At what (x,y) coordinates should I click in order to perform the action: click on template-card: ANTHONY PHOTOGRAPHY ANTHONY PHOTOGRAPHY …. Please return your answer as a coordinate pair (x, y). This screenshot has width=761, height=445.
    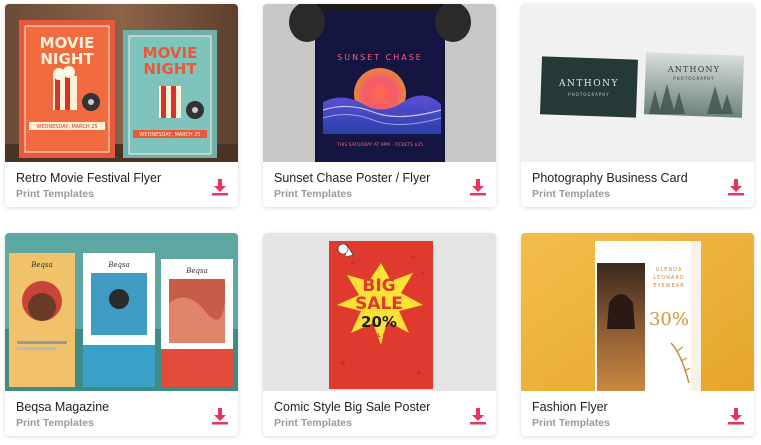
    Looking at the image, I should click on (637, 105).